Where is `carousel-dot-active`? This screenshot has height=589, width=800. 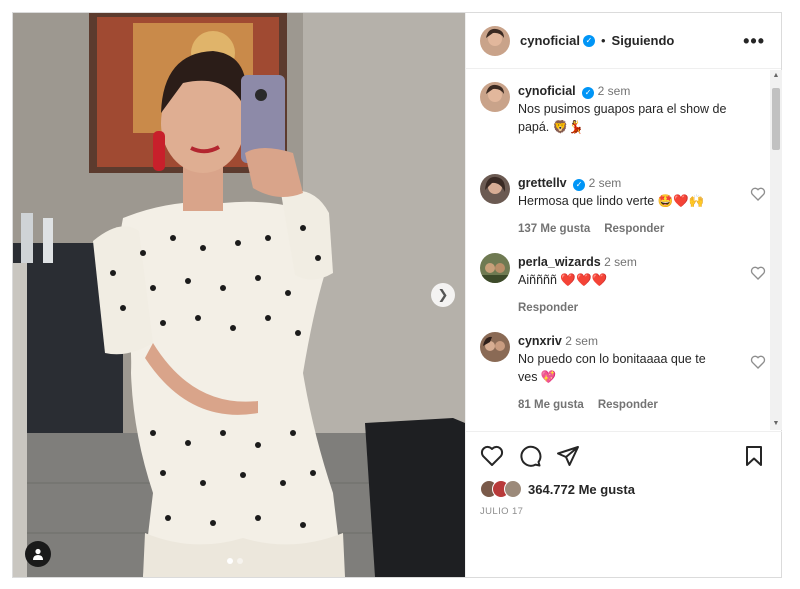
carousel-dot-active is located at coordinates (230, 561).